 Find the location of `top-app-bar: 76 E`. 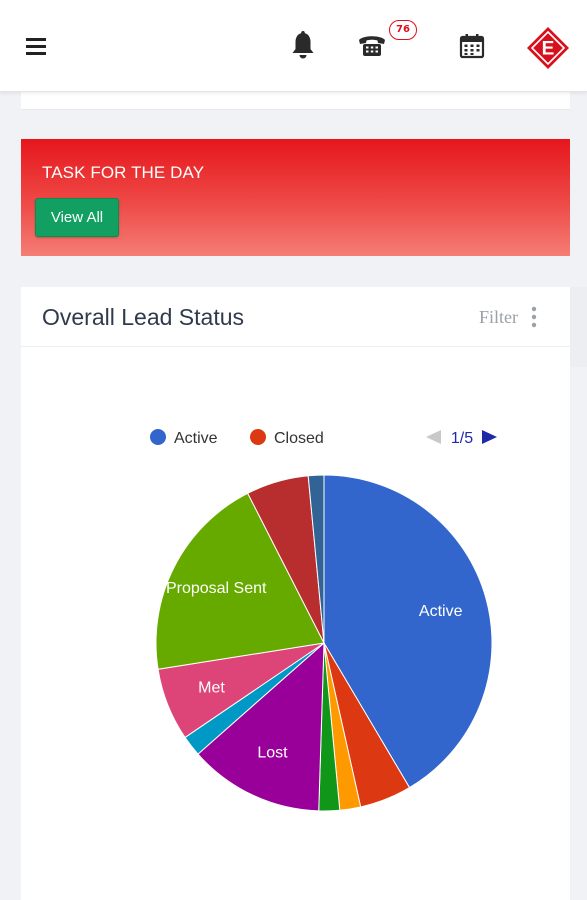

top-app-bar: 76 E is located at coordinates (293, 46).